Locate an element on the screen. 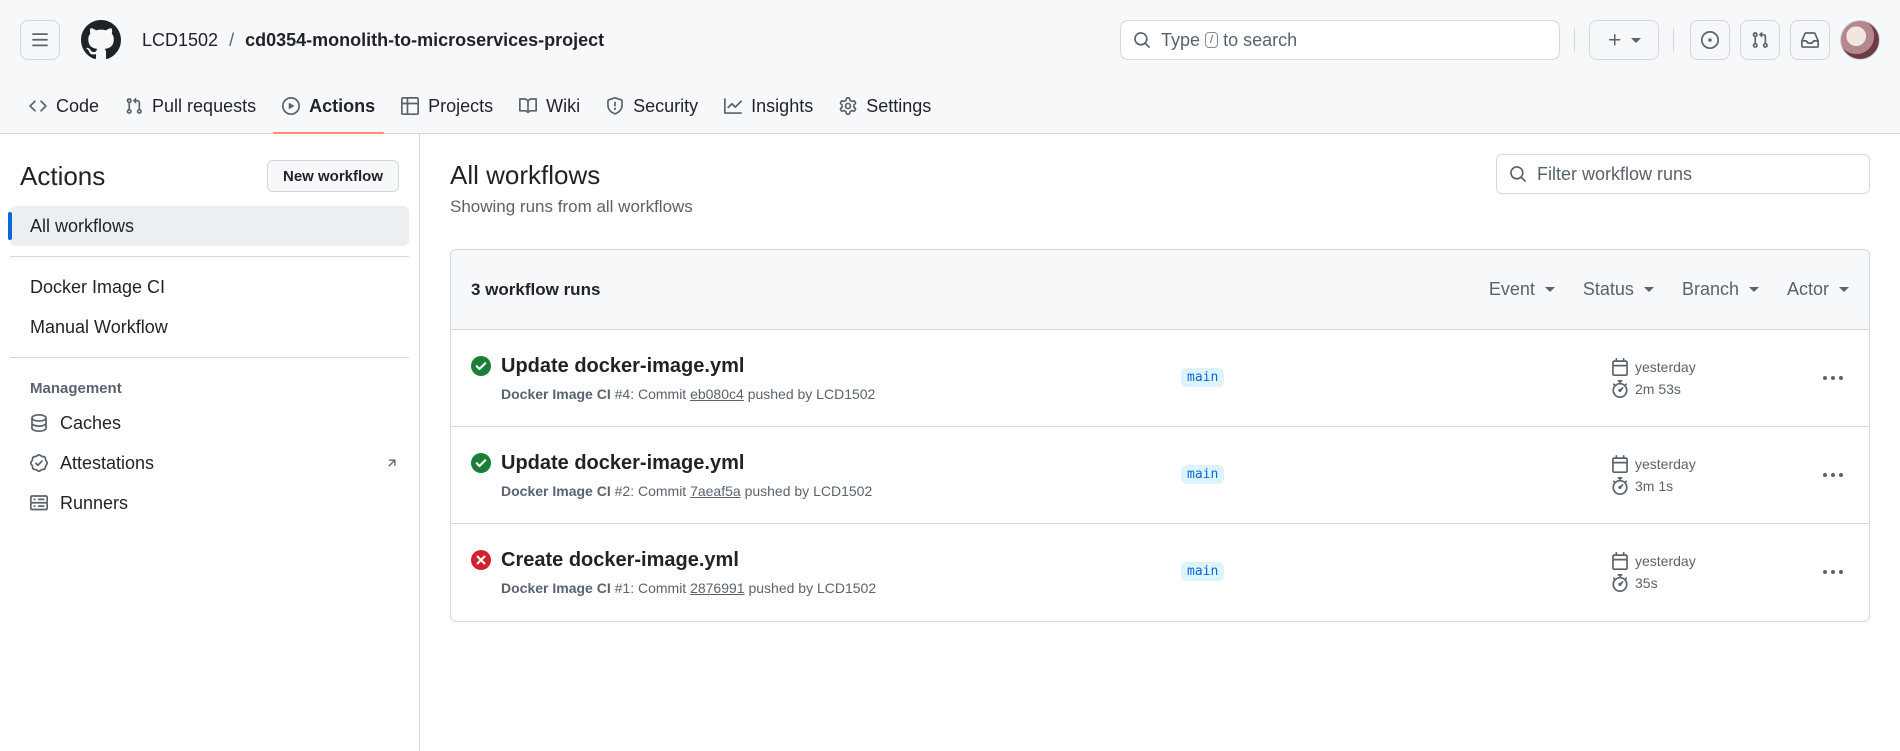  filter-workflow-runs-input: Filter workflow runs is located at coordinates (1683, 174).